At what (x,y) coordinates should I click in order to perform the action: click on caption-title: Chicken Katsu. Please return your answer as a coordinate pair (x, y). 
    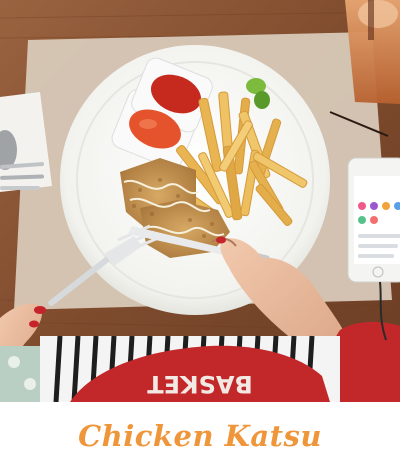
    Looking at the image, I should click on (200, 436).